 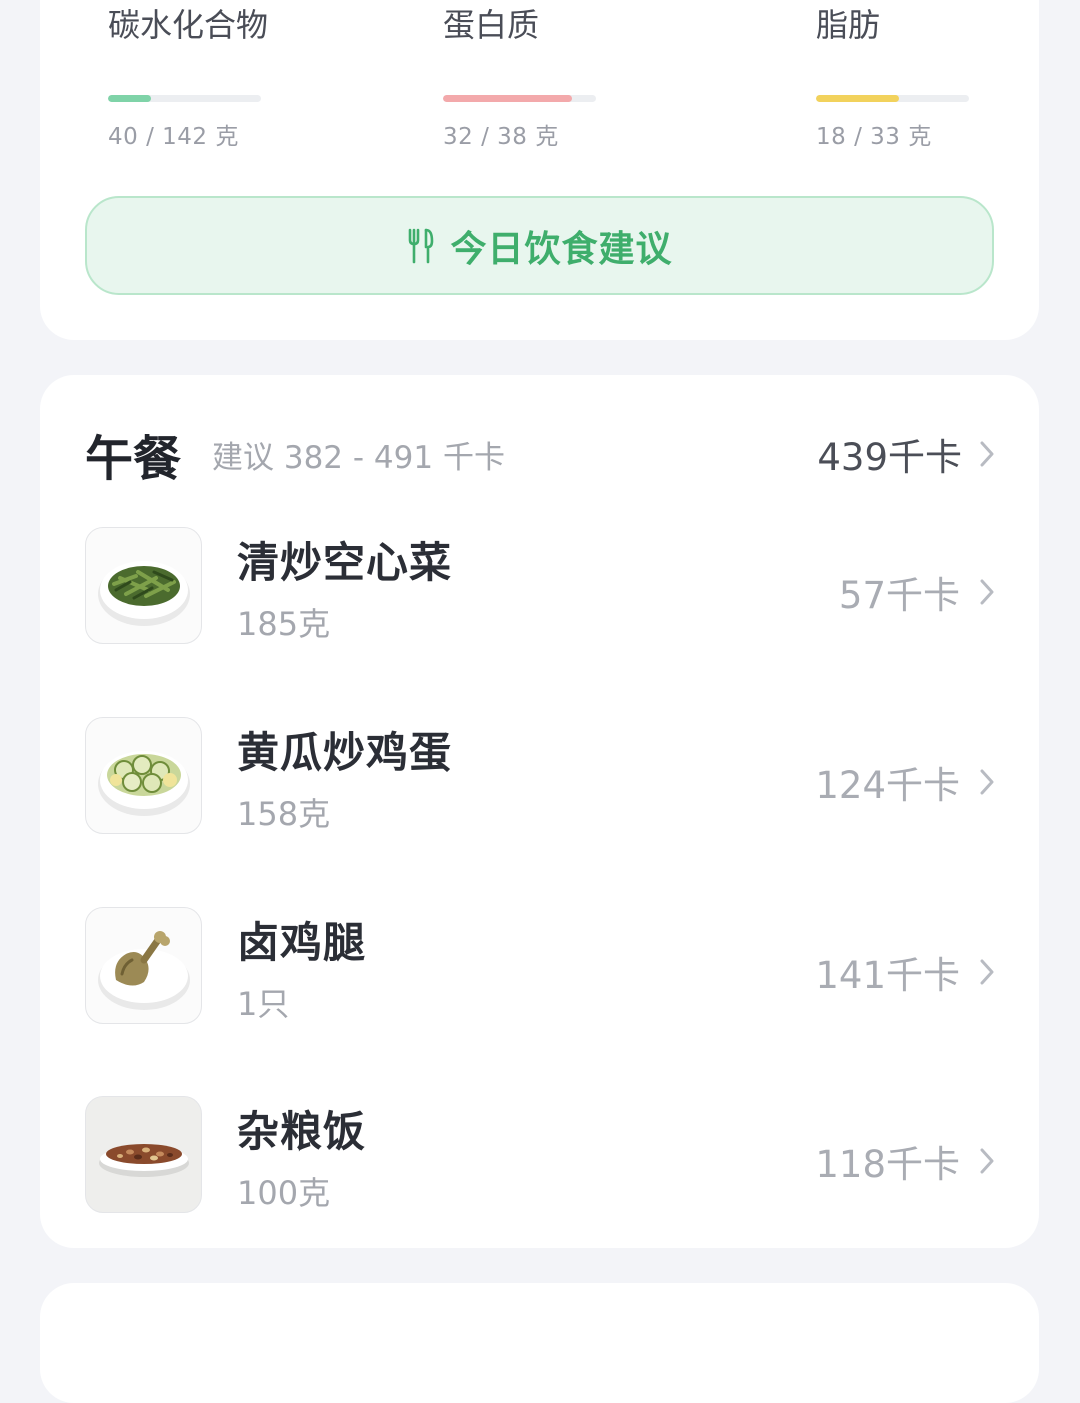 I want to click on macro-amount: 18 / 33 克, so click(x=874, y=137).